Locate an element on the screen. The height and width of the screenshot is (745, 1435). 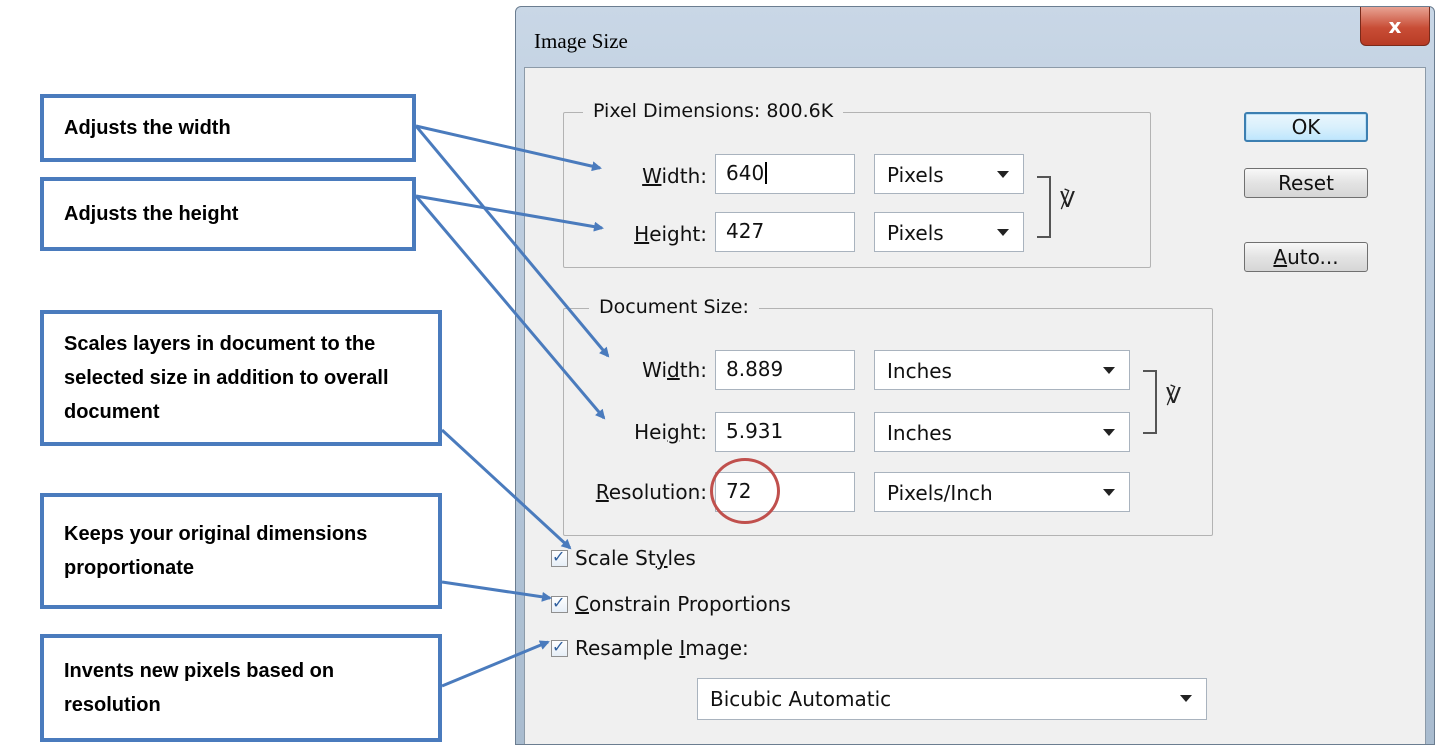
callout-adjusts-height-text: Adjusts the height is located at coordinates (151, 214).